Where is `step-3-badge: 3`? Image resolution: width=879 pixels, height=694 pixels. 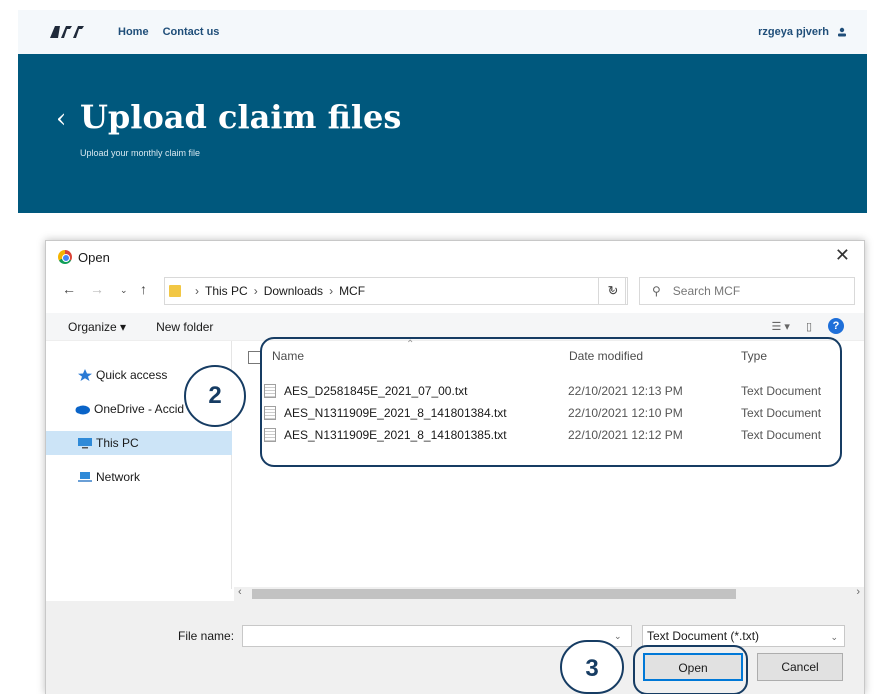
step-3-badge: 3 is located at coordinates (592, 667).